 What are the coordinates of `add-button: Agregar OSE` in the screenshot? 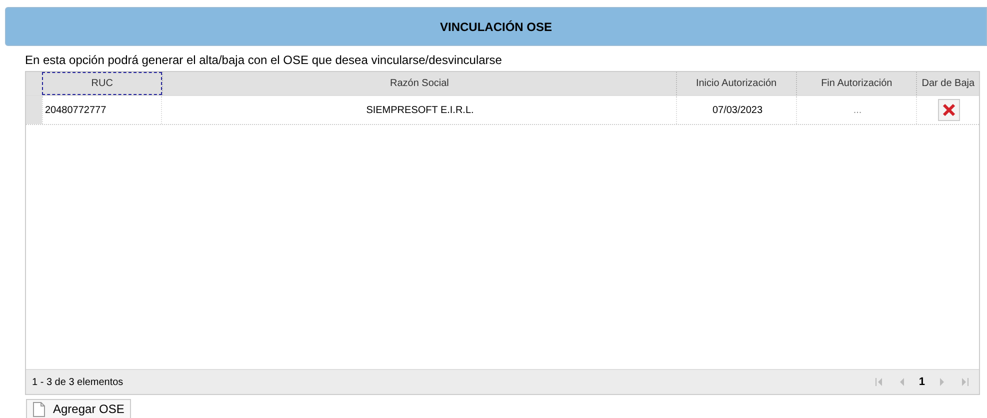 It's located at (79, 408).